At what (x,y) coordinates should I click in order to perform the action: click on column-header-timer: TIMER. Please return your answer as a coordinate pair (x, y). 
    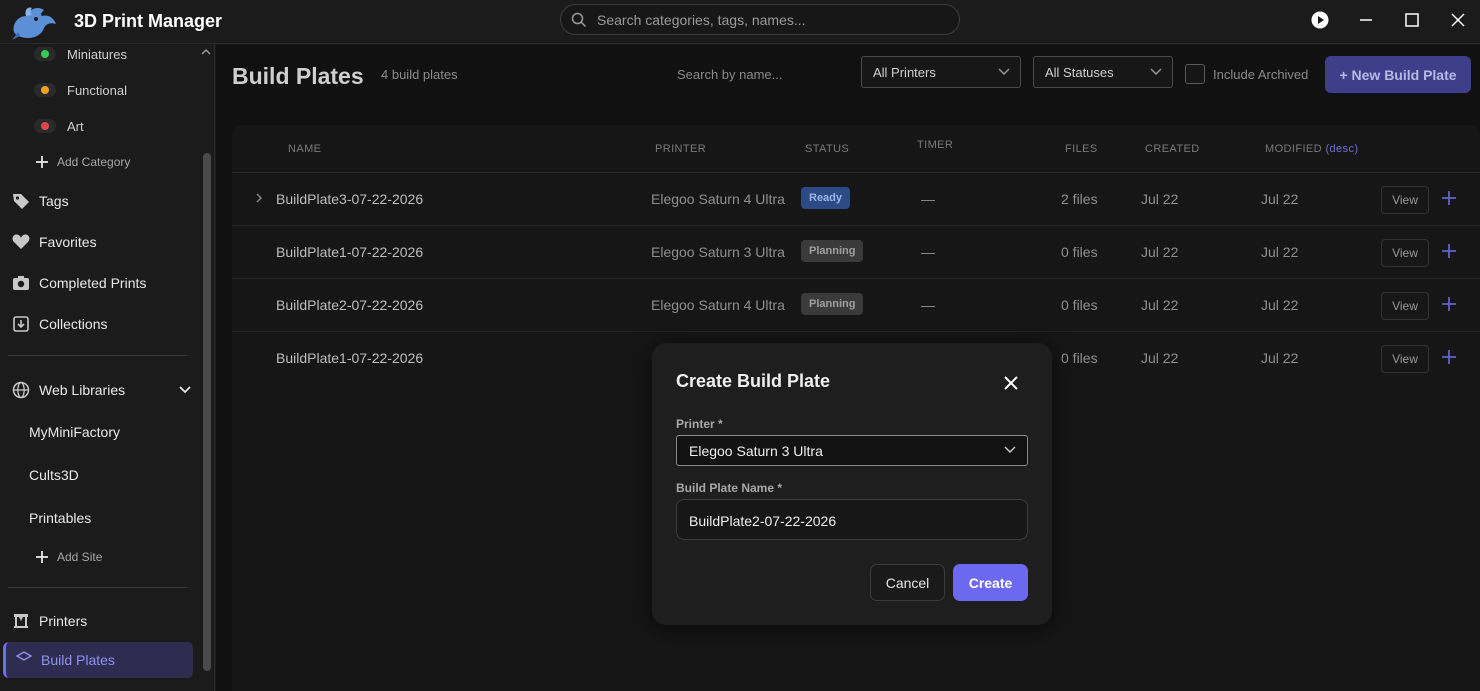
    Looking at the image, I should click on (935, 145).